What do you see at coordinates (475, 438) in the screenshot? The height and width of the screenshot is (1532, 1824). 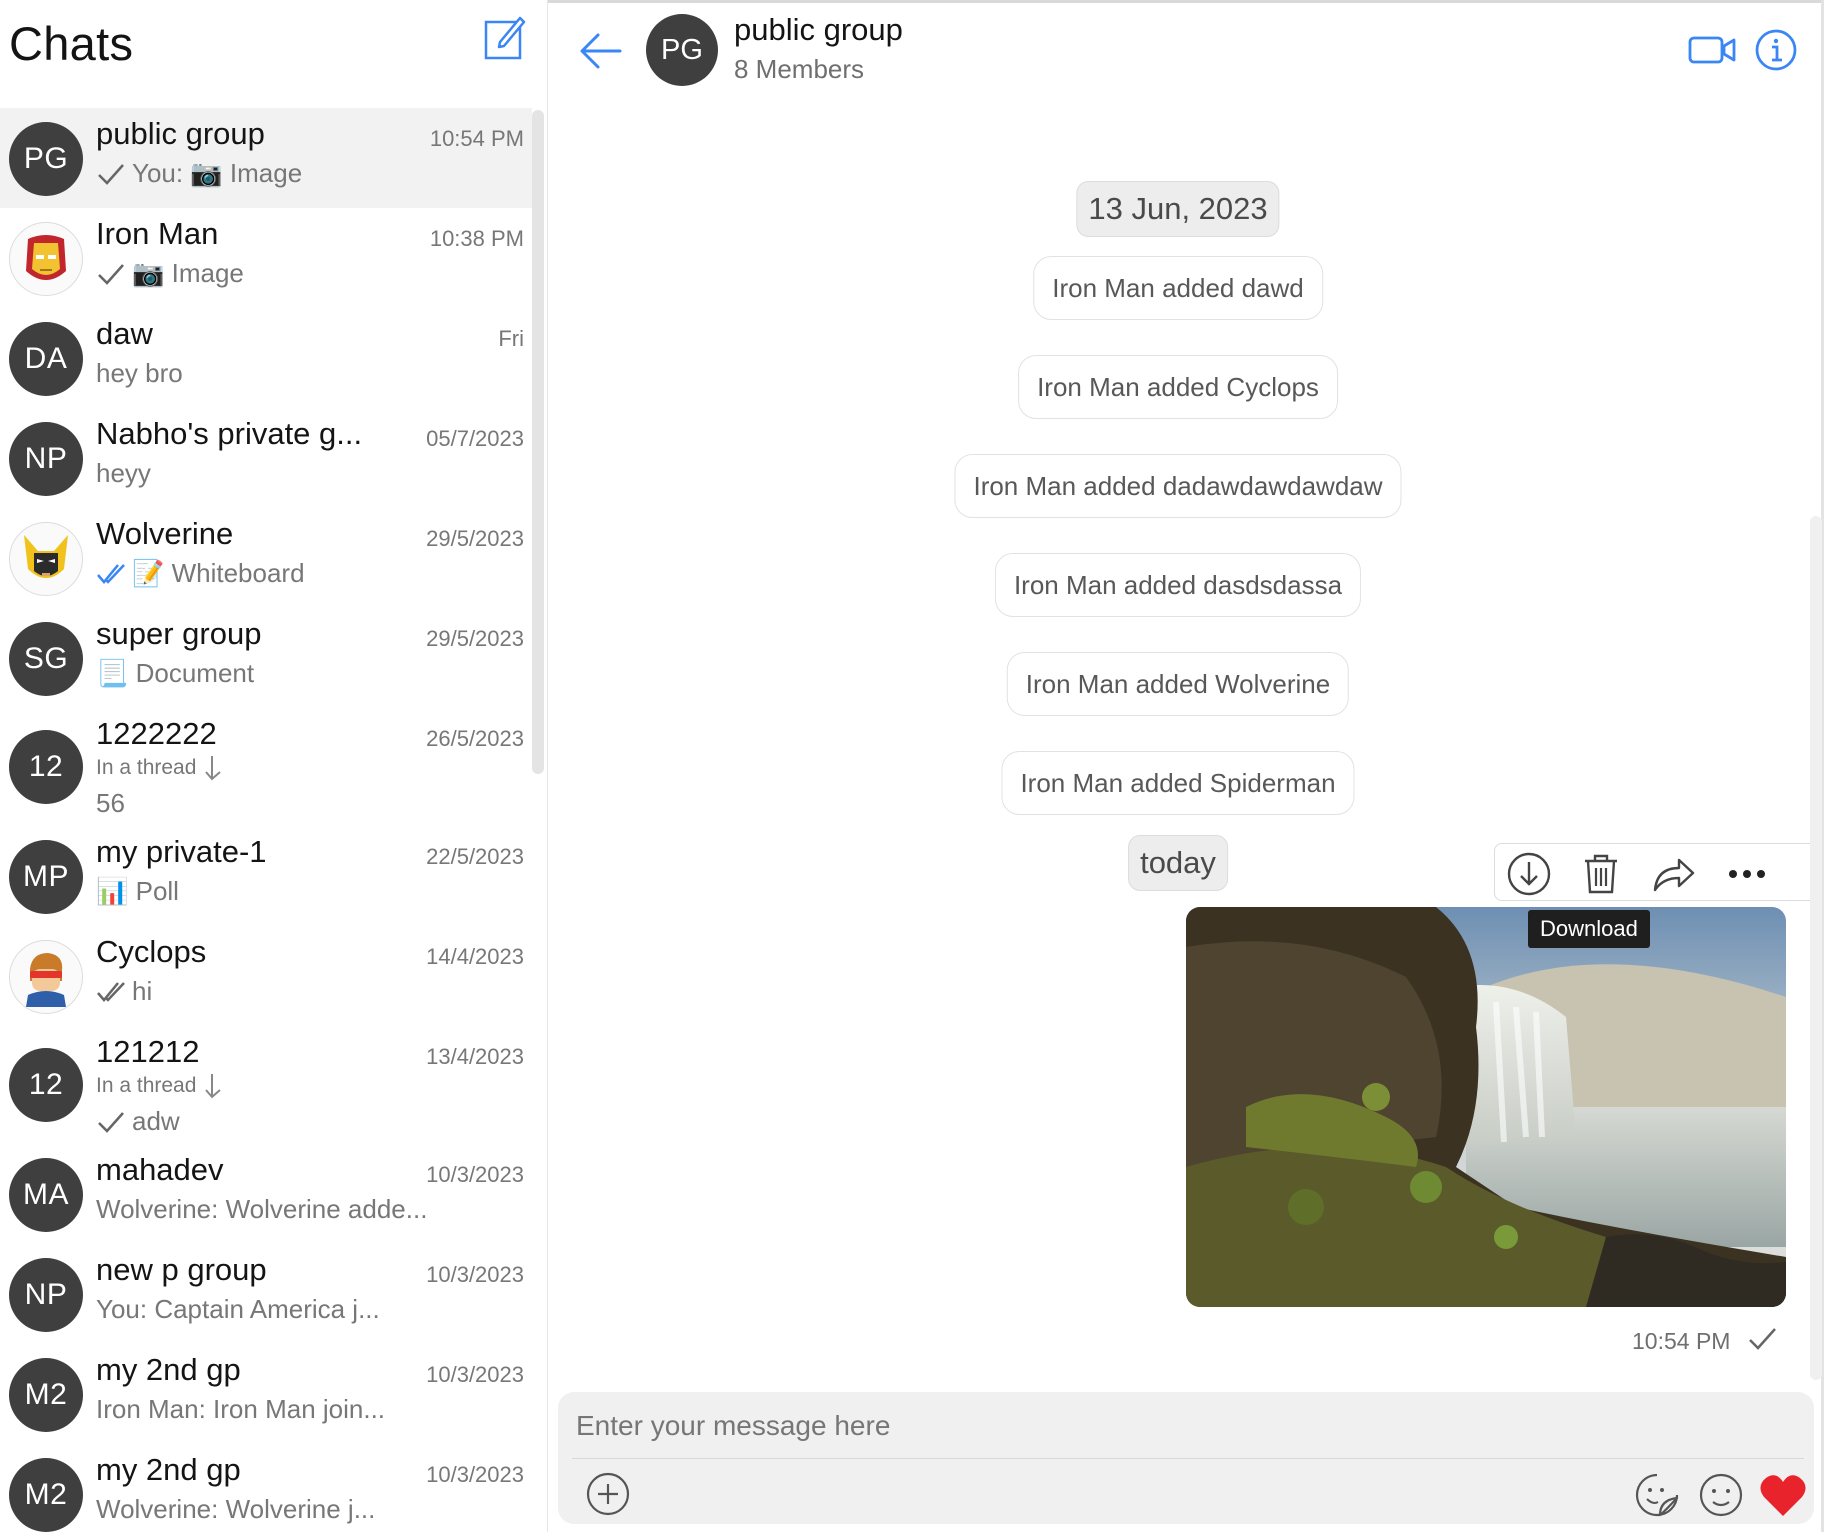 I see `chat-time: 05/7/2023` at bounding box center [475, 438].